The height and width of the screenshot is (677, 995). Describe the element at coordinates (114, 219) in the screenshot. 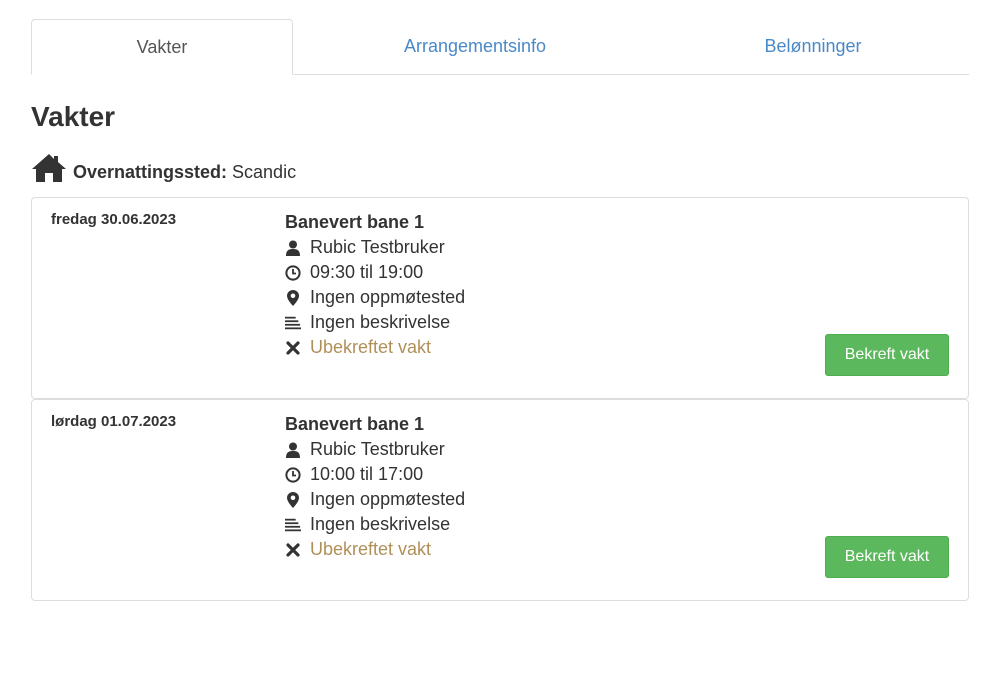

I see `shift-date: fredag 30.06.2023` at that location.